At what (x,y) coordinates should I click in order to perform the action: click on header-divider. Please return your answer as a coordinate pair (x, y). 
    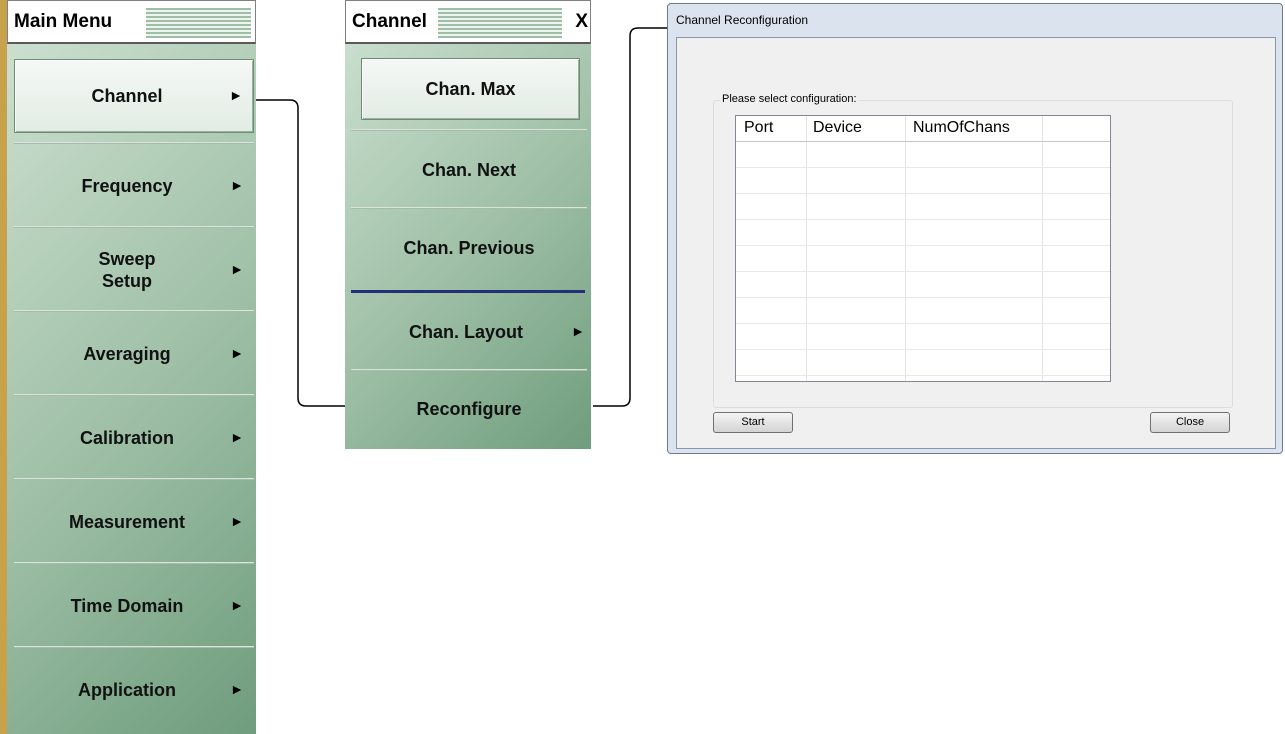
    Looking at the image, I should click on (923, 141).